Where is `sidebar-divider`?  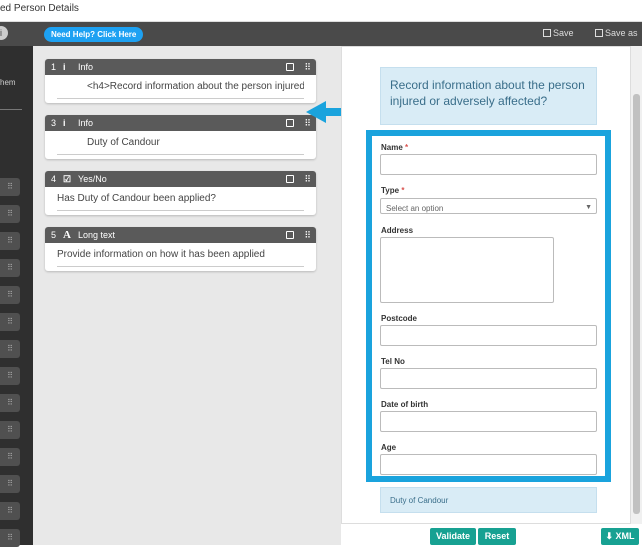 sidebar-divider is located at coordinates (11, 109).